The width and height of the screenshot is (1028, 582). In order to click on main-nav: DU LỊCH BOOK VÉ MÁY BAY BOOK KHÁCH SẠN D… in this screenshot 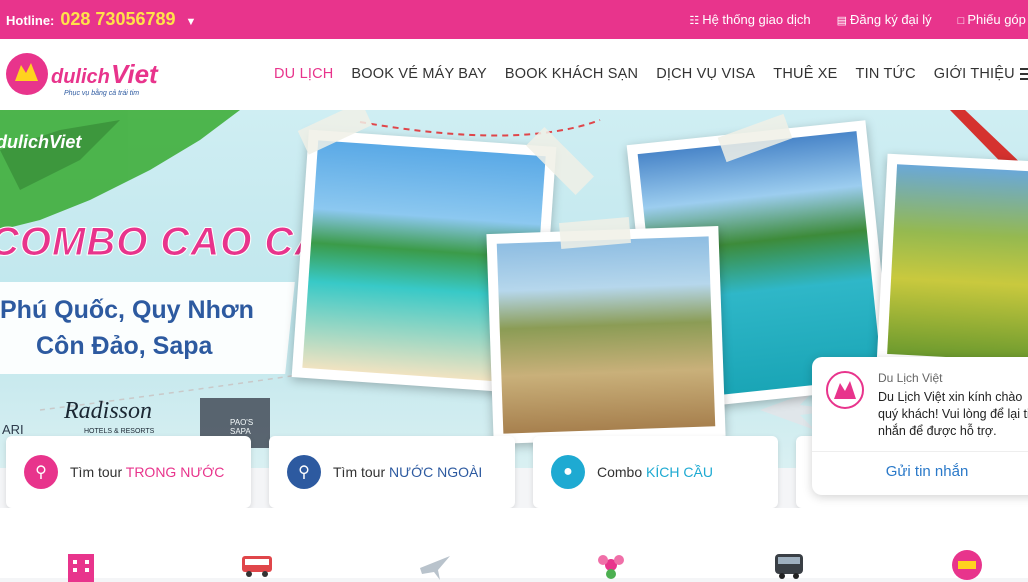, I will do `click(644, 74)`.